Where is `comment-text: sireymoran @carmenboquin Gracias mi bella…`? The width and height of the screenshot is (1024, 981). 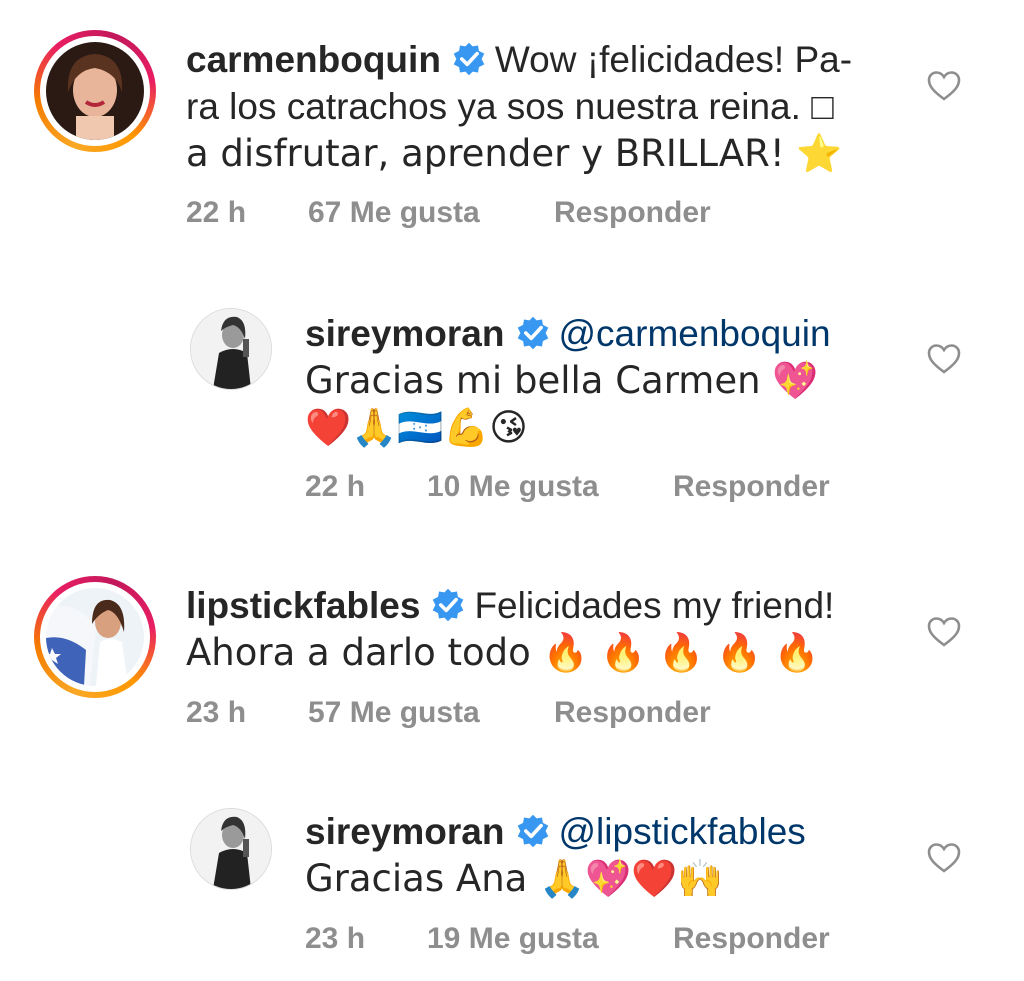 comment-text: sireymoran @carmenboquin Gracias mi bella… is located at coordinates (605, 380).